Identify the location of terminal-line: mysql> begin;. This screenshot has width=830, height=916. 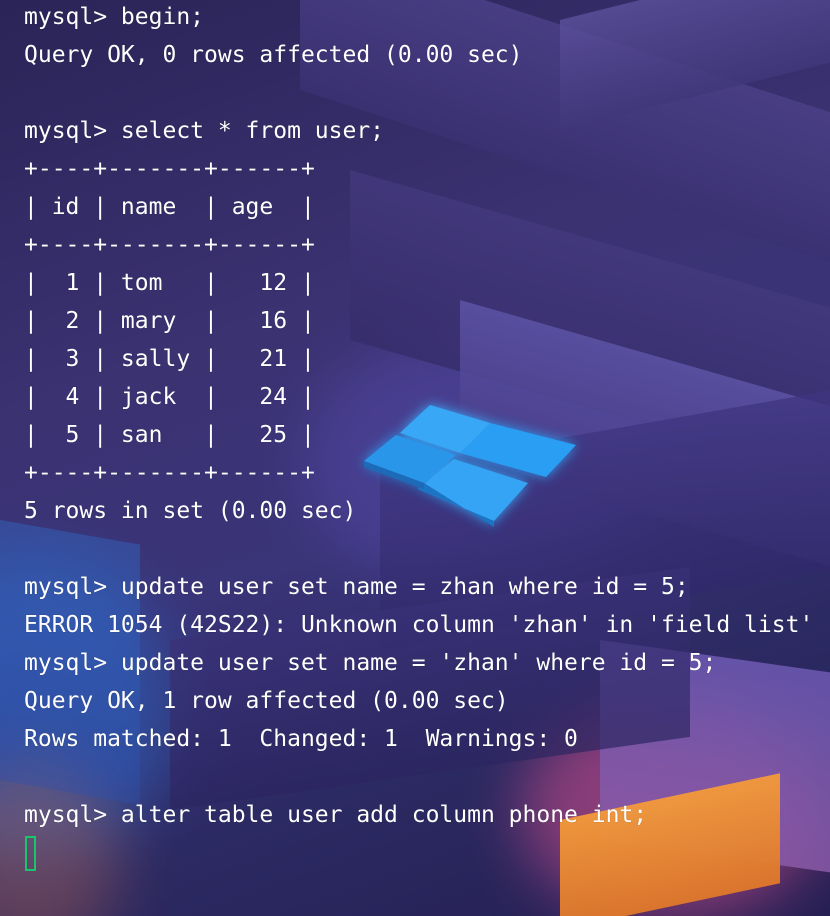
(114, 17).